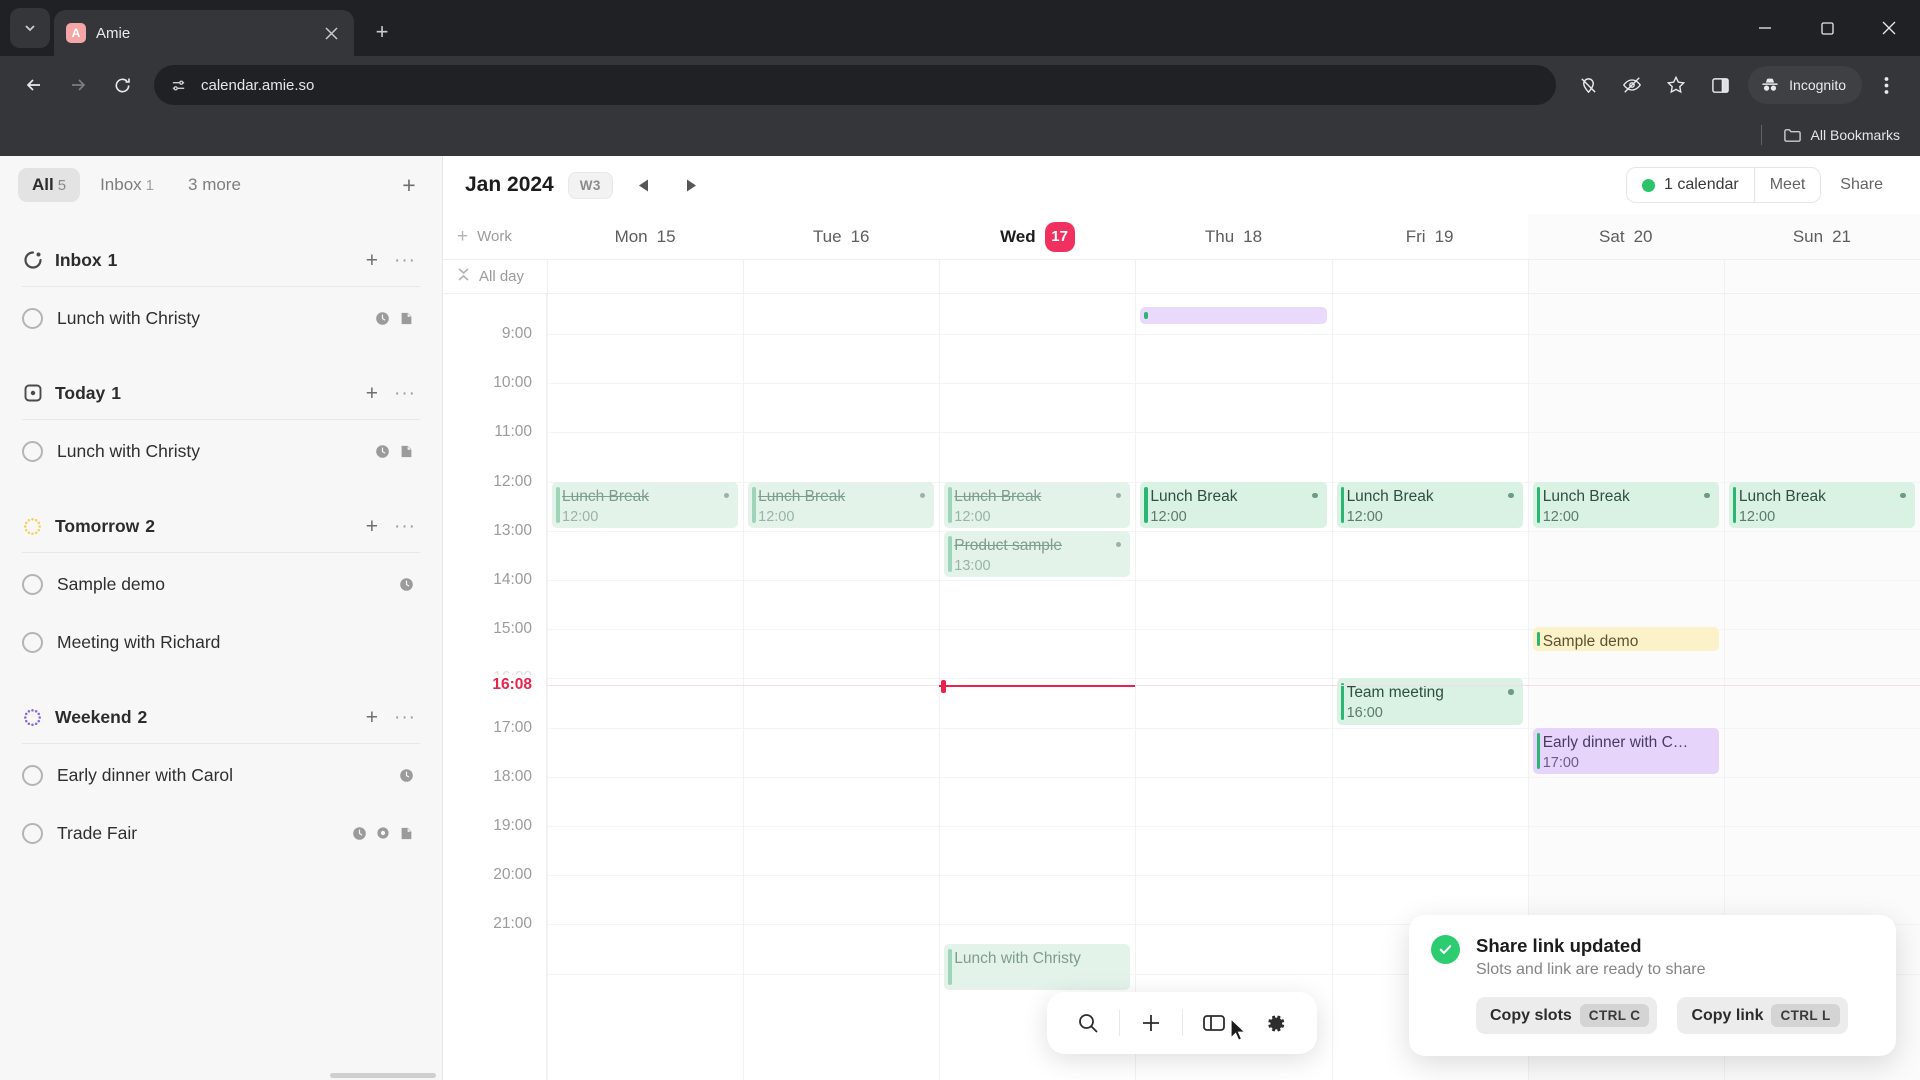  Describe the element at coordinates (1625, 236) in the screenshot. I see `day-header-sat: Sat 20` at that location.